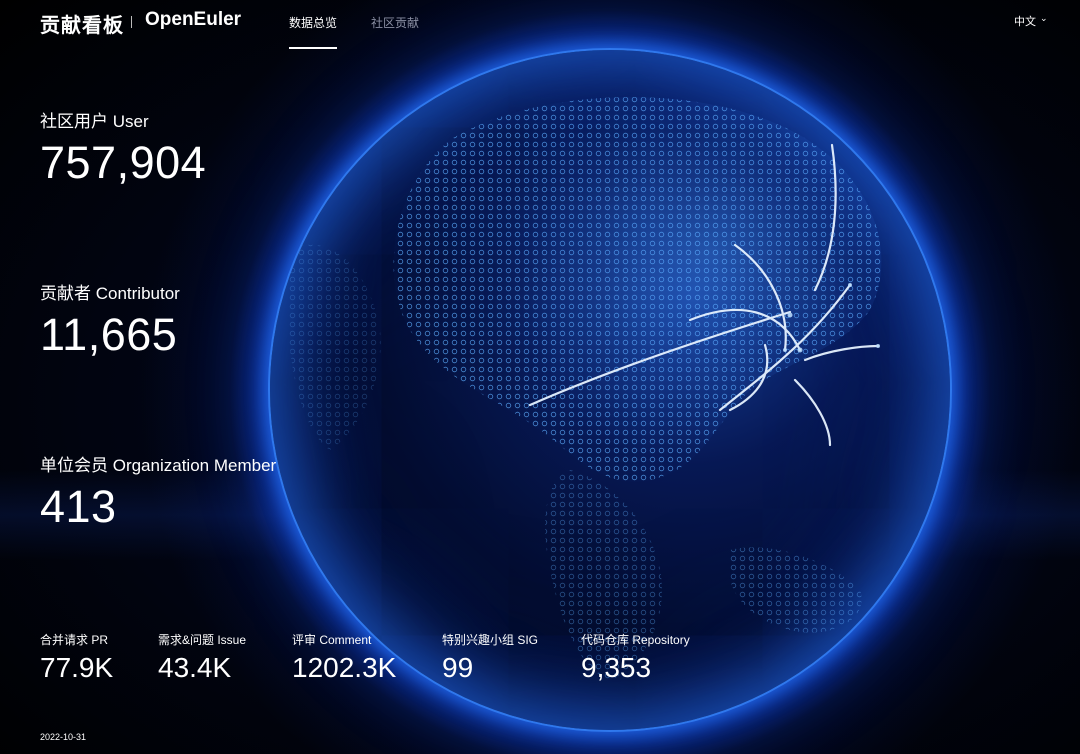 The width and height of the screenshot is (1080, 754). What do you see at coordinates (109, 334) in the screenshot?
I see `stat-value: 11,665` at bounding box center [109, 334].